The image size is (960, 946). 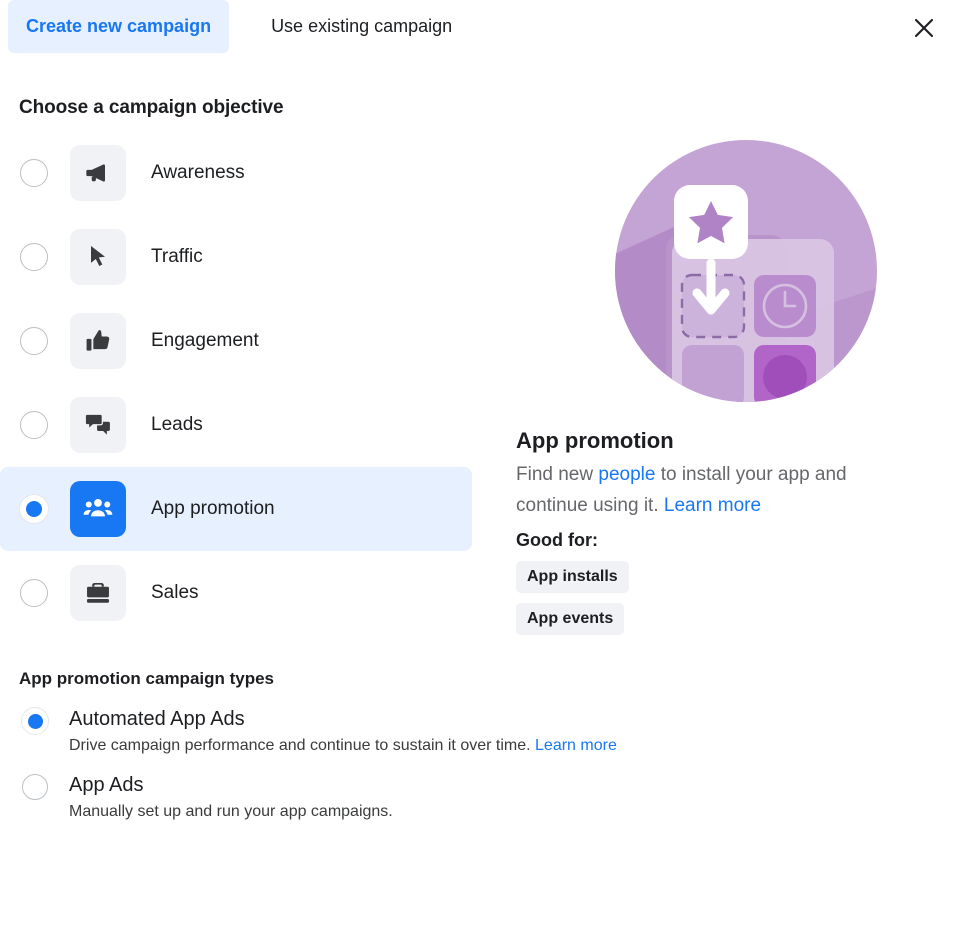 I want to click on campaign-type-name: Automated App Ads, so click(x=157, y=719).